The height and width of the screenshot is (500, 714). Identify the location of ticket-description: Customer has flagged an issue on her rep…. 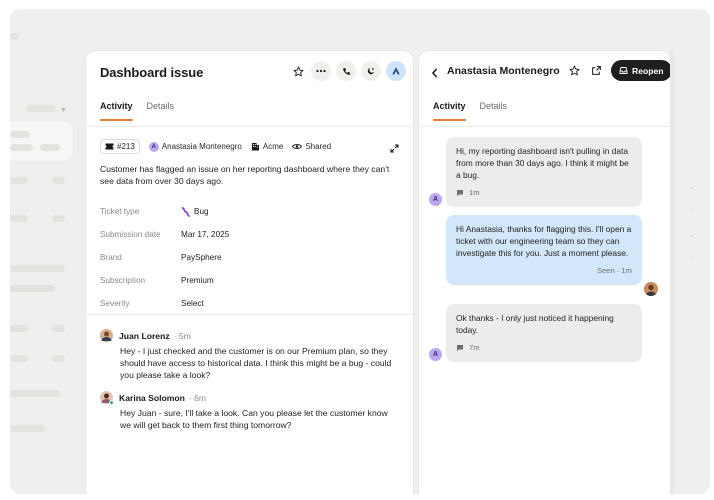
(245, 175).